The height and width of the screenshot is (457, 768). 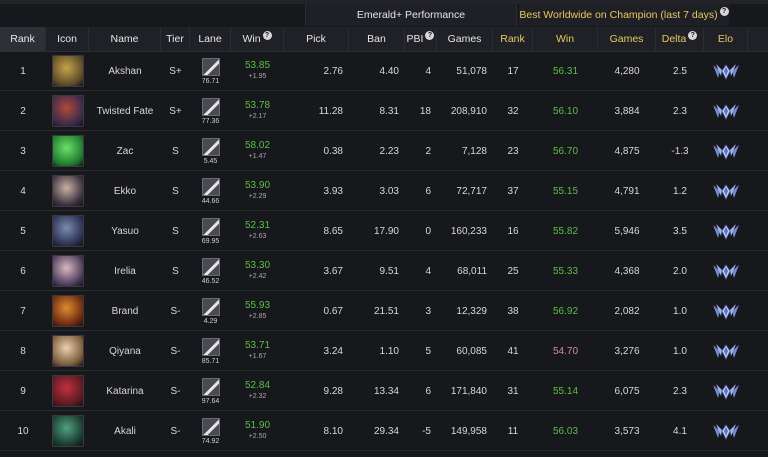 I want to click on win-rate-delta: +2.42, so click(x=257, y=276).